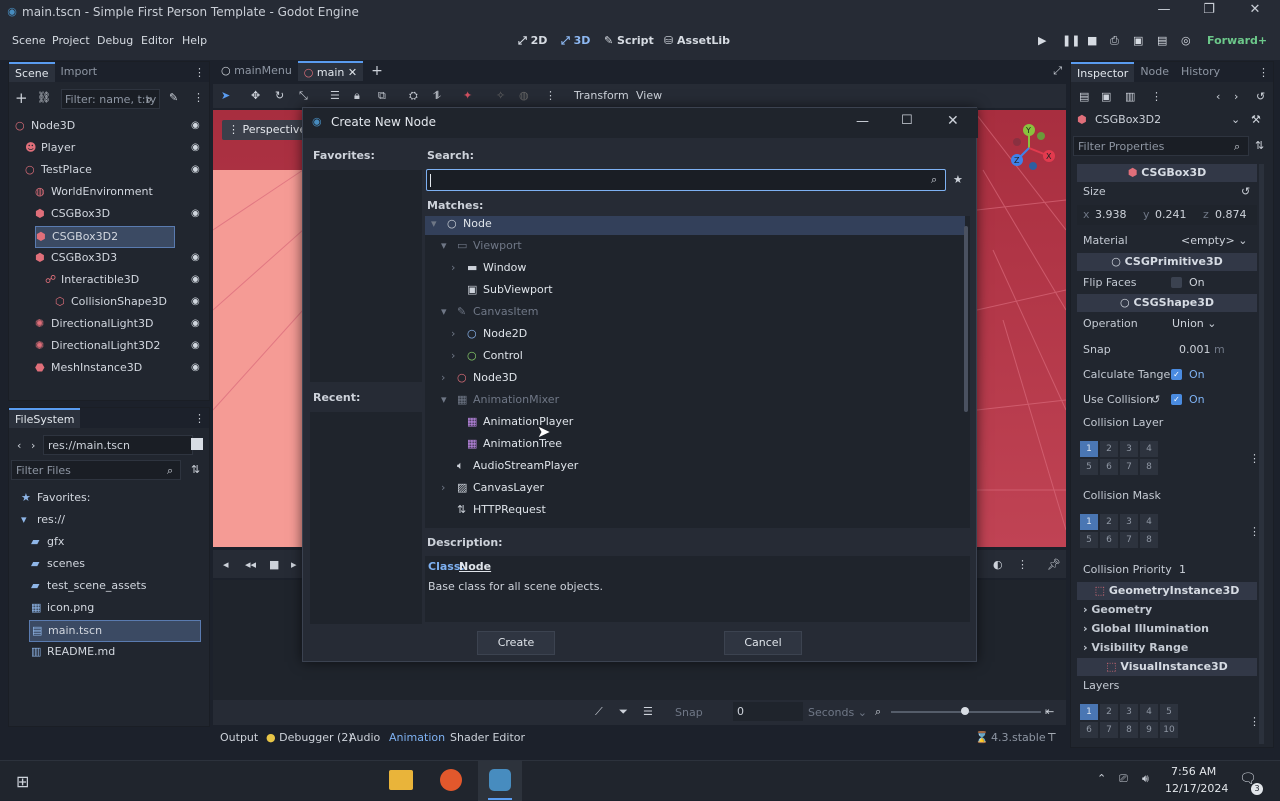 This screenshot has height=801, width=1280. I want to click on scene-tree-item: ✺ DirectionalLight3D, so click(120, 325).